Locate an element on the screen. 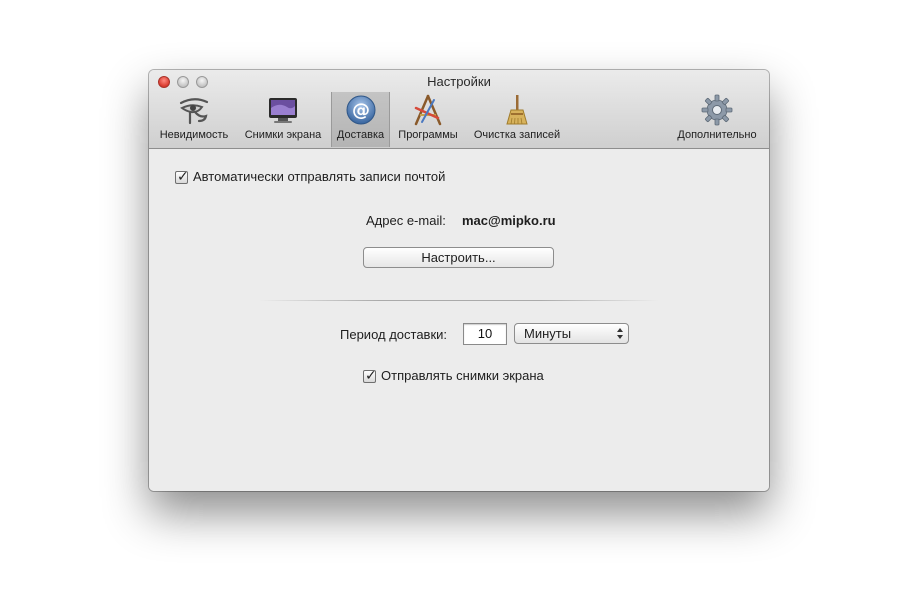  tab-cleanup: Очистка записей is located at coordinates (517, 119).